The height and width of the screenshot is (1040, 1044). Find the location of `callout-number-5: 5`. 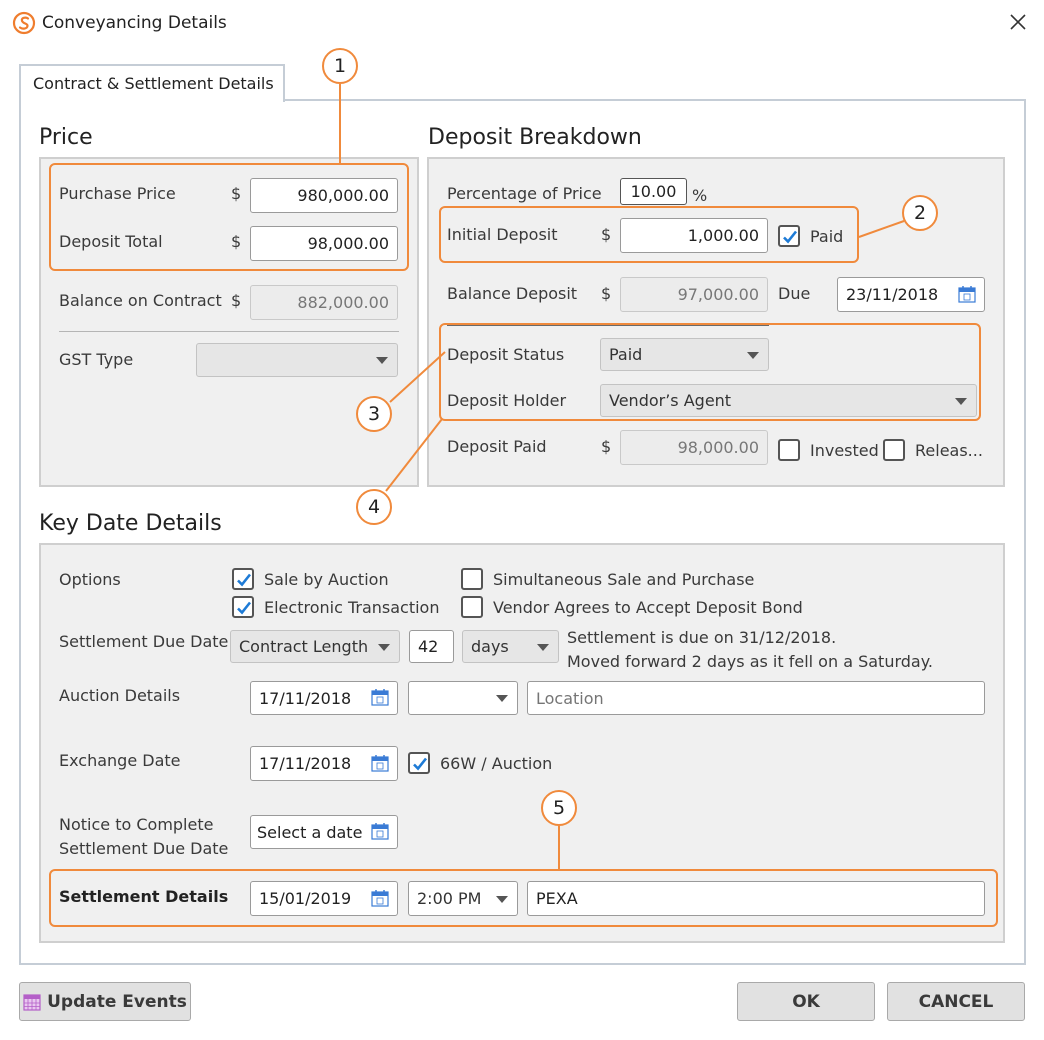

callout-number-5: 5 is located at coordinates (559, 808).